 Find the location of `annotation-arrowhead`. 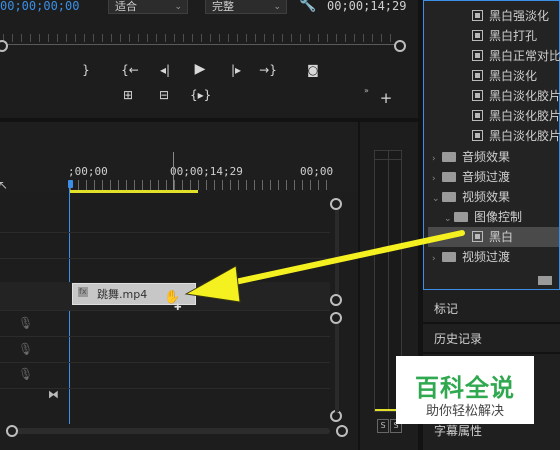

annotation-arrowhead is located at coordinates (212, 284).